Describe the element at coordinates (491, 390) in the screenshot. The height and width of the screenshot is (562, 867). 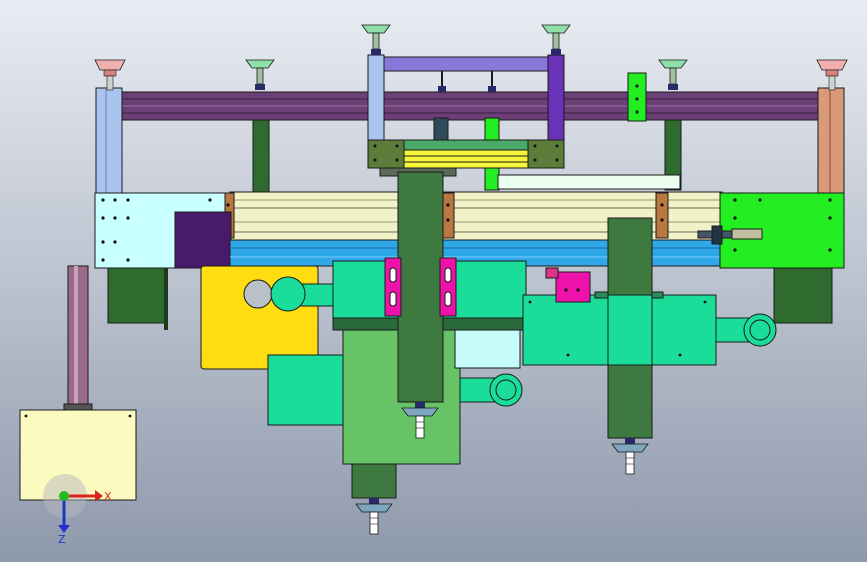
I see `center-roller` at that location.